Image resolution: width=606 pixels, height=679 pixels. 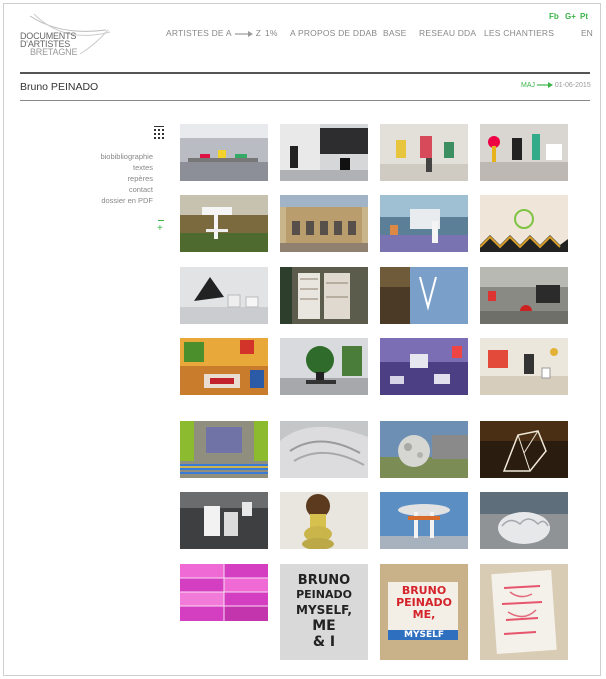 I want to click on poster-line: MYSELF,, so click(x=324, y=610).